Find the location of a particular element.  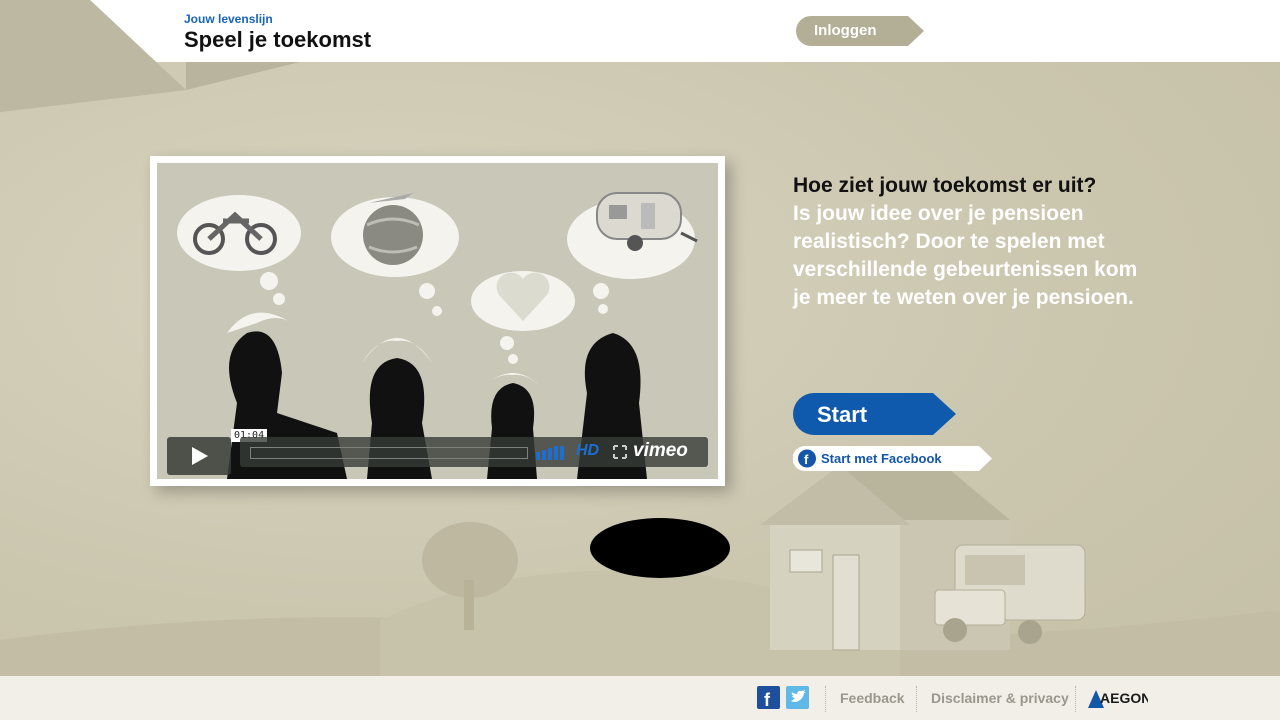

disclaimer-privacy-link: Disclaimer & privacy is located at coordinates (1000, 698).